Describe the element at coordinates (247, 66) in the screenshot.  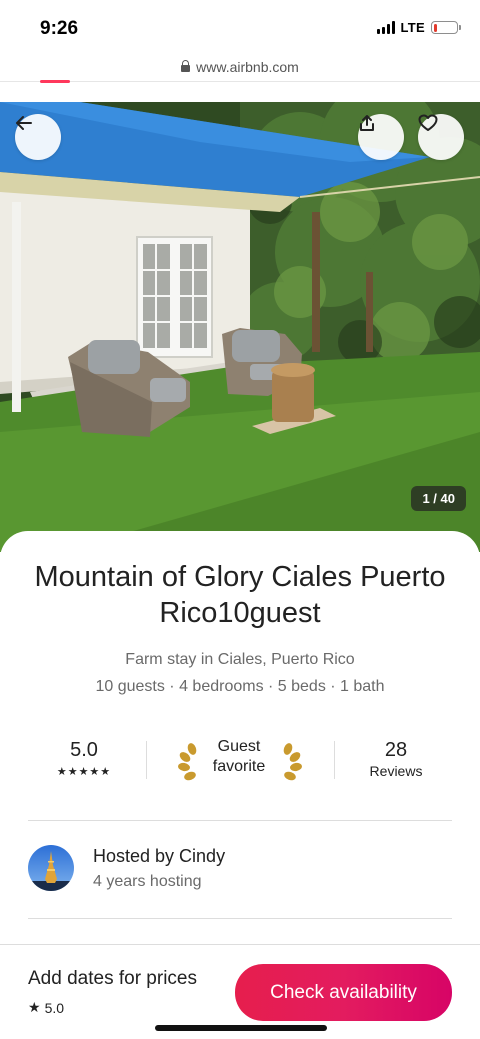
I see `url-text: www.airbnb.com` at that location.